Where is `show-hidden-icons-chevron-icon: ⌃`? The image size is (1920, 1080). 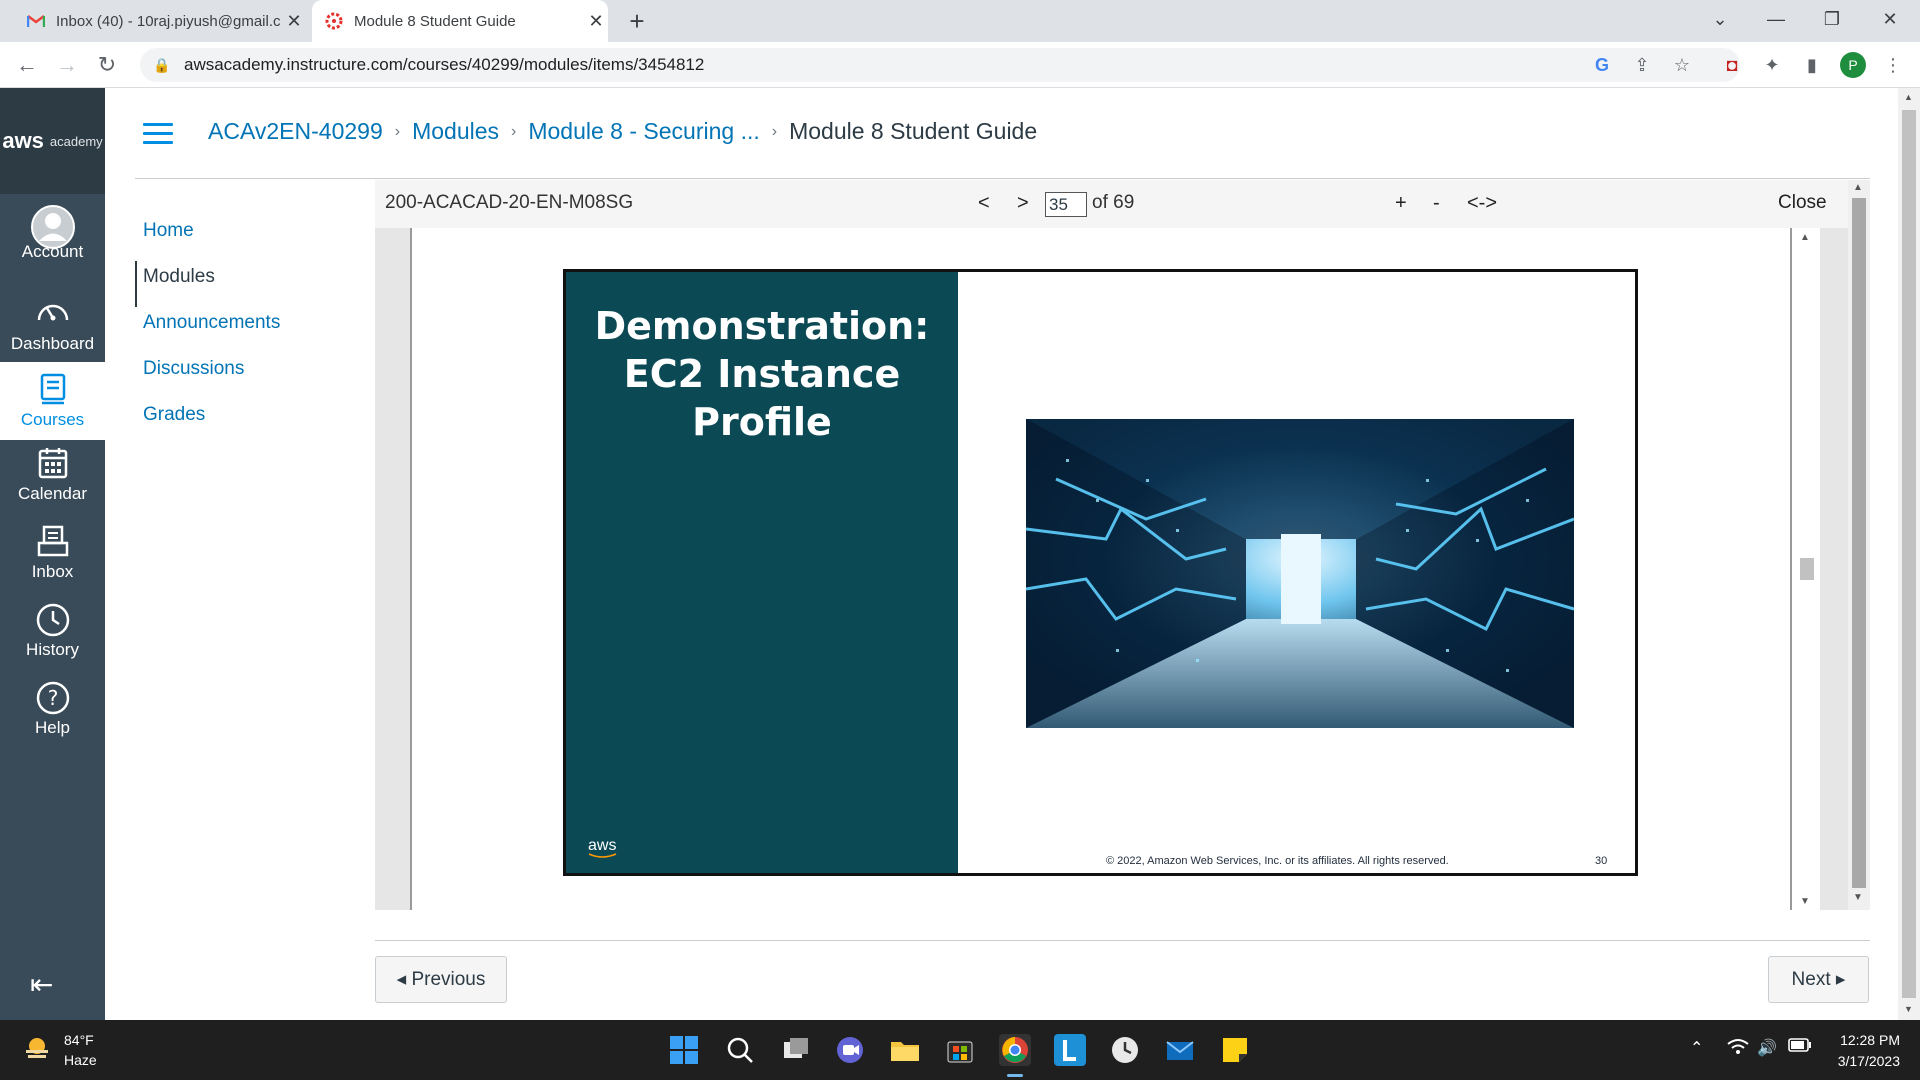 show-hidden-icons-chevron-icon: ⌃ is located at coordinates (1696, 1048).